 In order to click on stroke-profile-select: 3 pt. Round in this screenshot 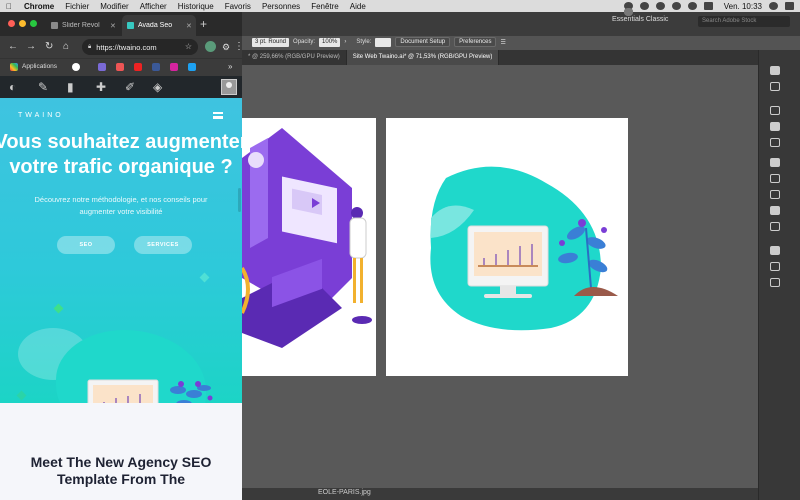, I will do `click(271, 42)`.